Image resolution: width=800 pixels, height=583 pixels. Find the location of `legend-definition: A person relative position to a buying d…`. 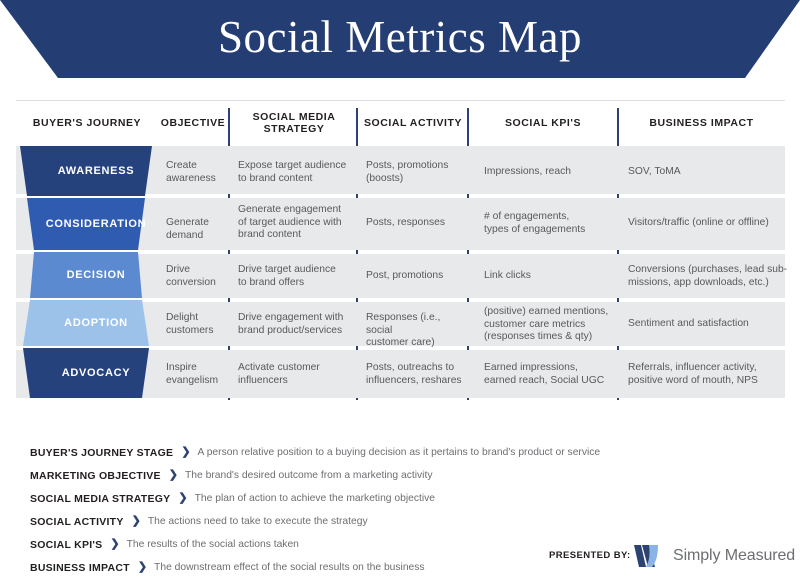

legend-definition: A person relative position to a buying d… is located at coordinates (399, 452).